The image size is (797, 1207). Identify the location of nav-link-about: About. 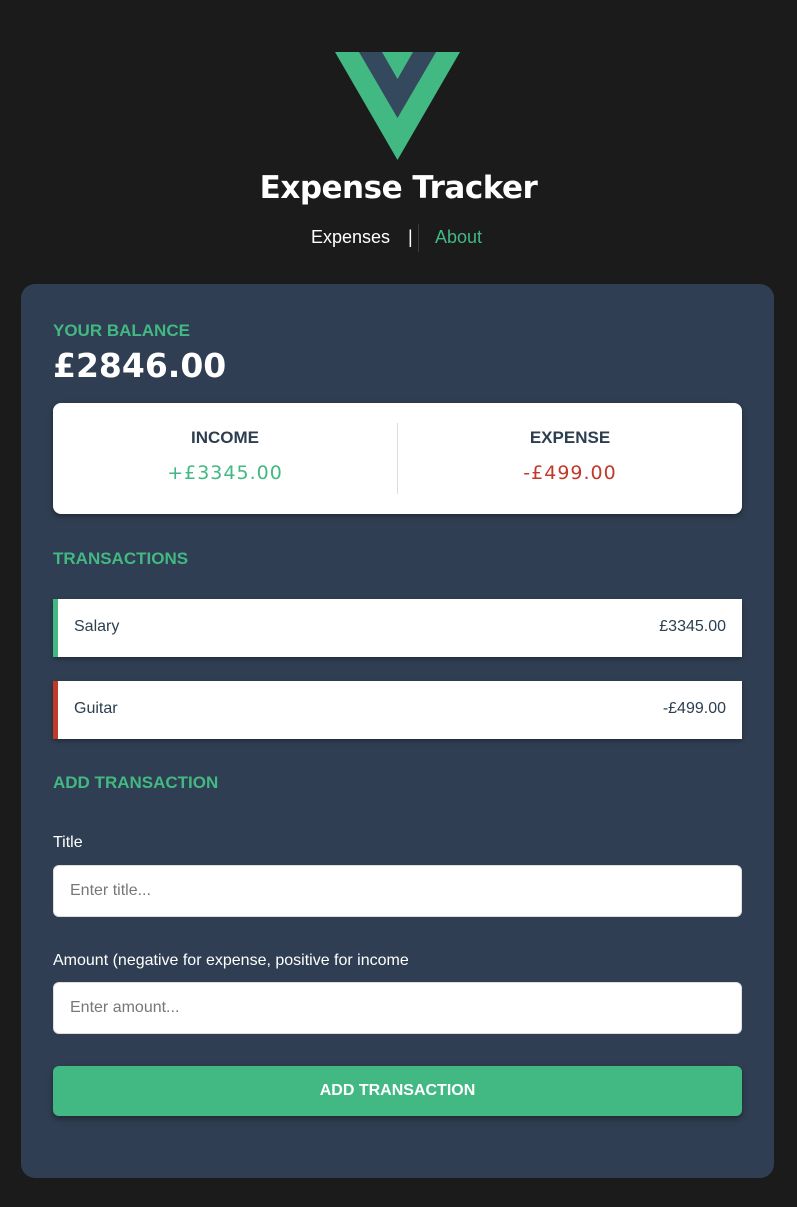
(458, 237).